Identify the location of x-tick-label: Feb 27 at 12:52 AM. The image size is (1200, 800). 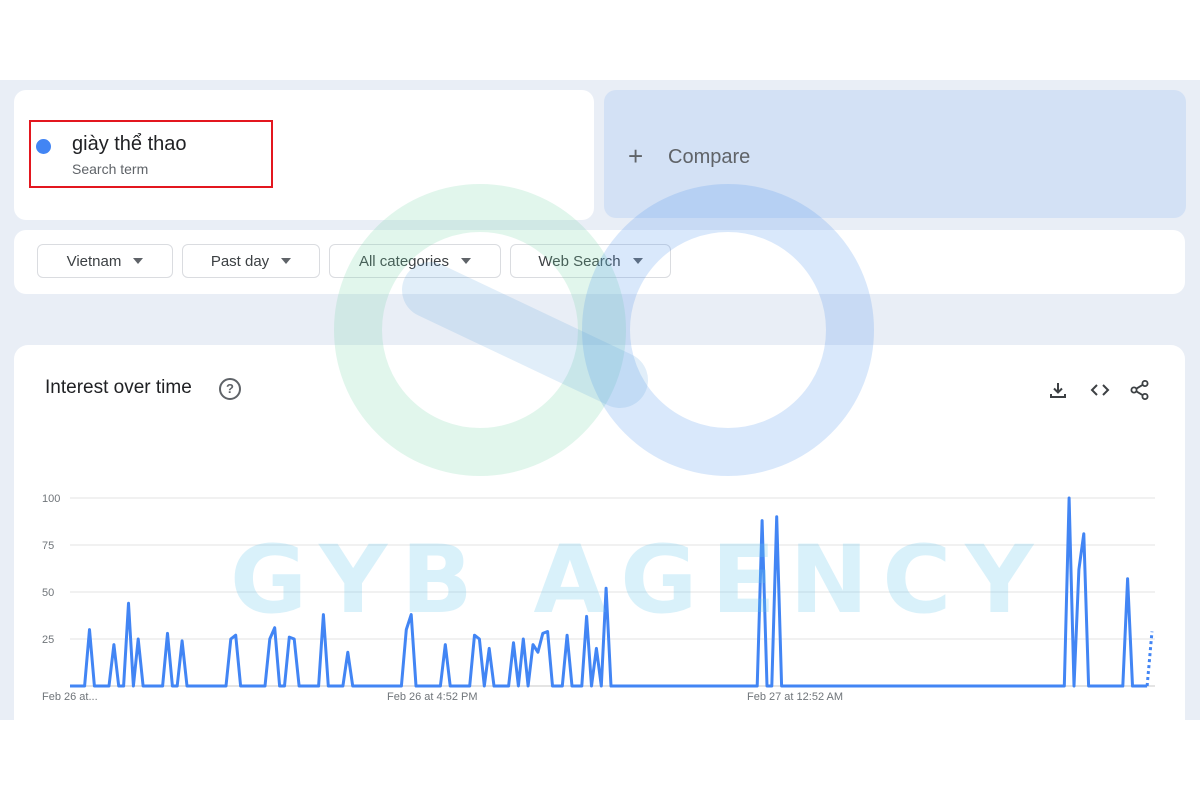
(795, 697).